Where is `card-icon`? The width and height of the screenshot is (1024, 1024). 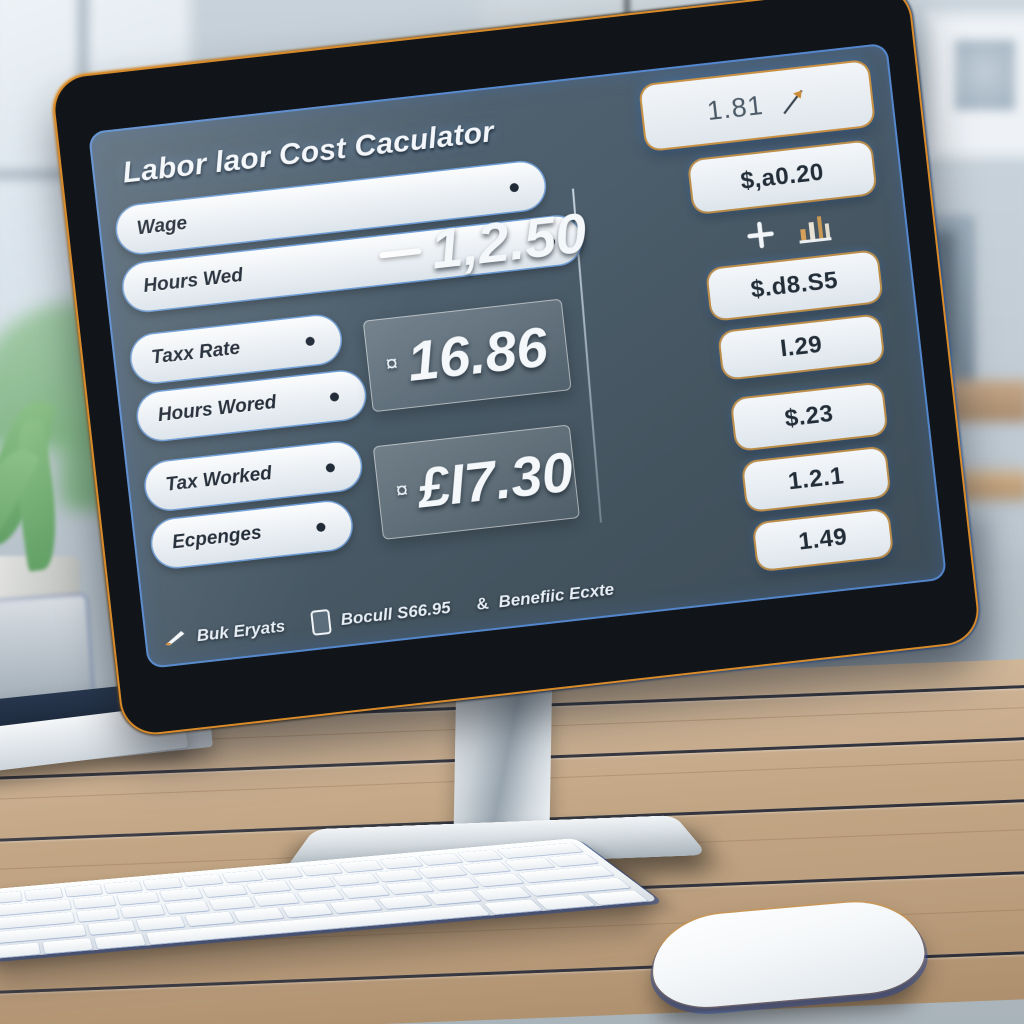 card-icon is located at coordinates (320, 622).